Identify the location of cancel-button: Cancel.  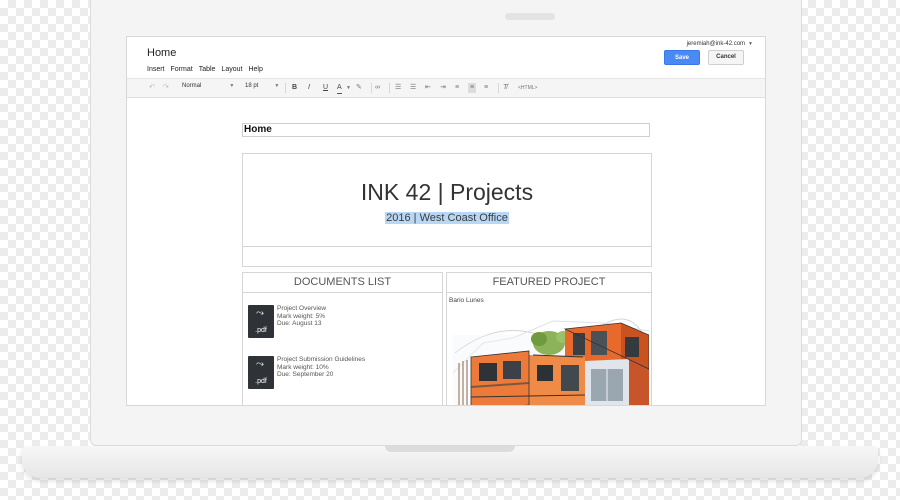
(726, 57).